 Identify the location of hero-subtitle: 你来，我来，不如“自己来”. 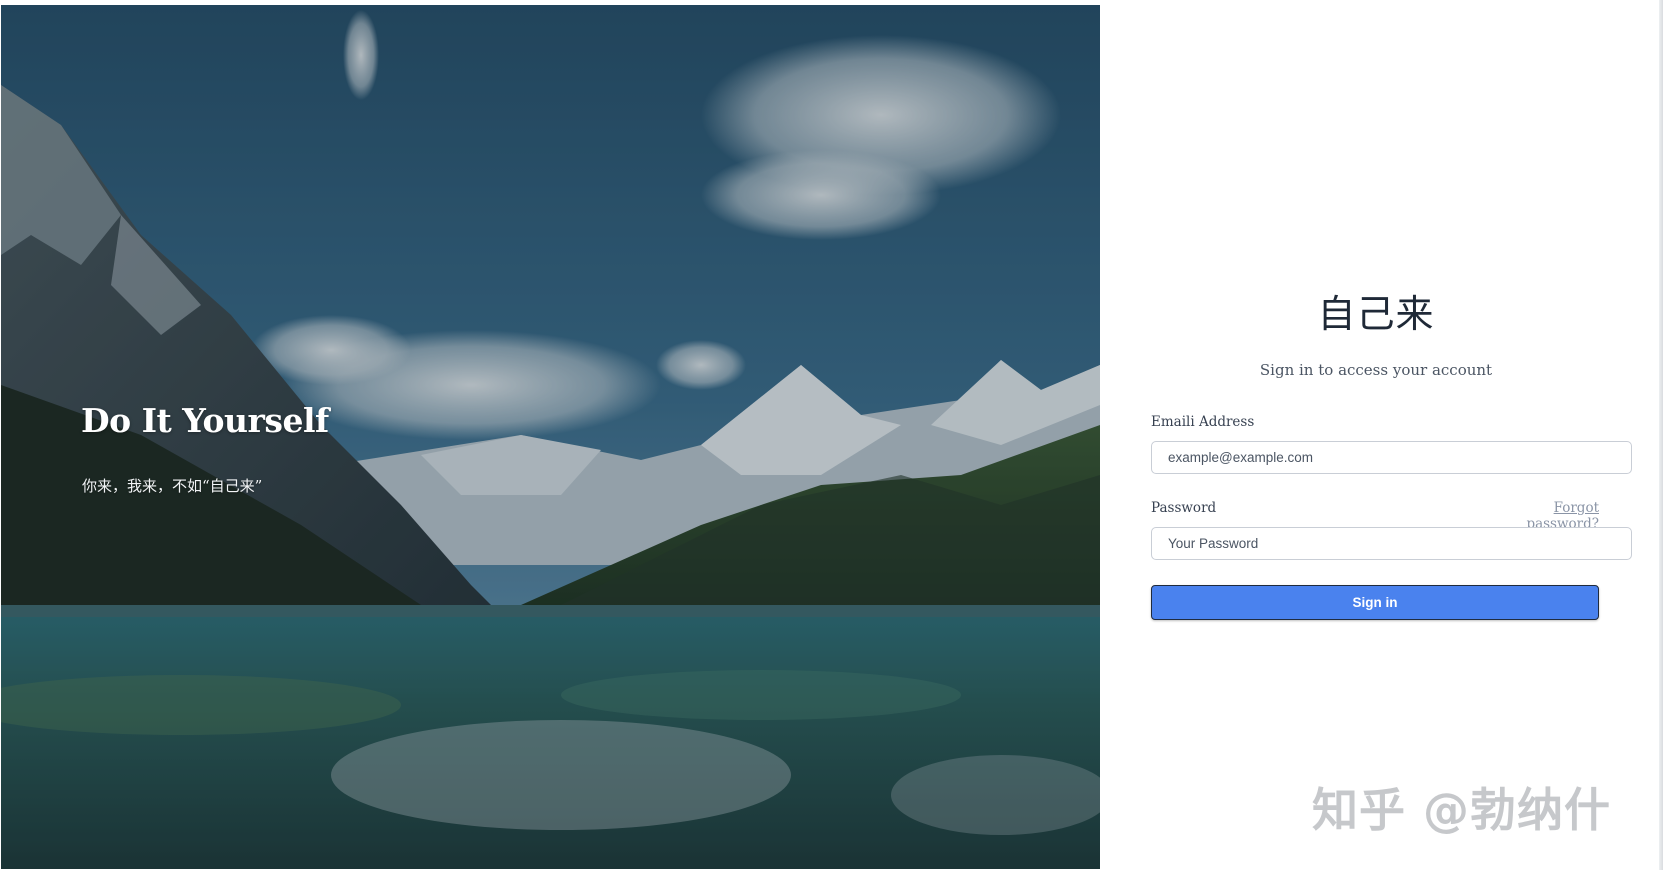
(172, 486).